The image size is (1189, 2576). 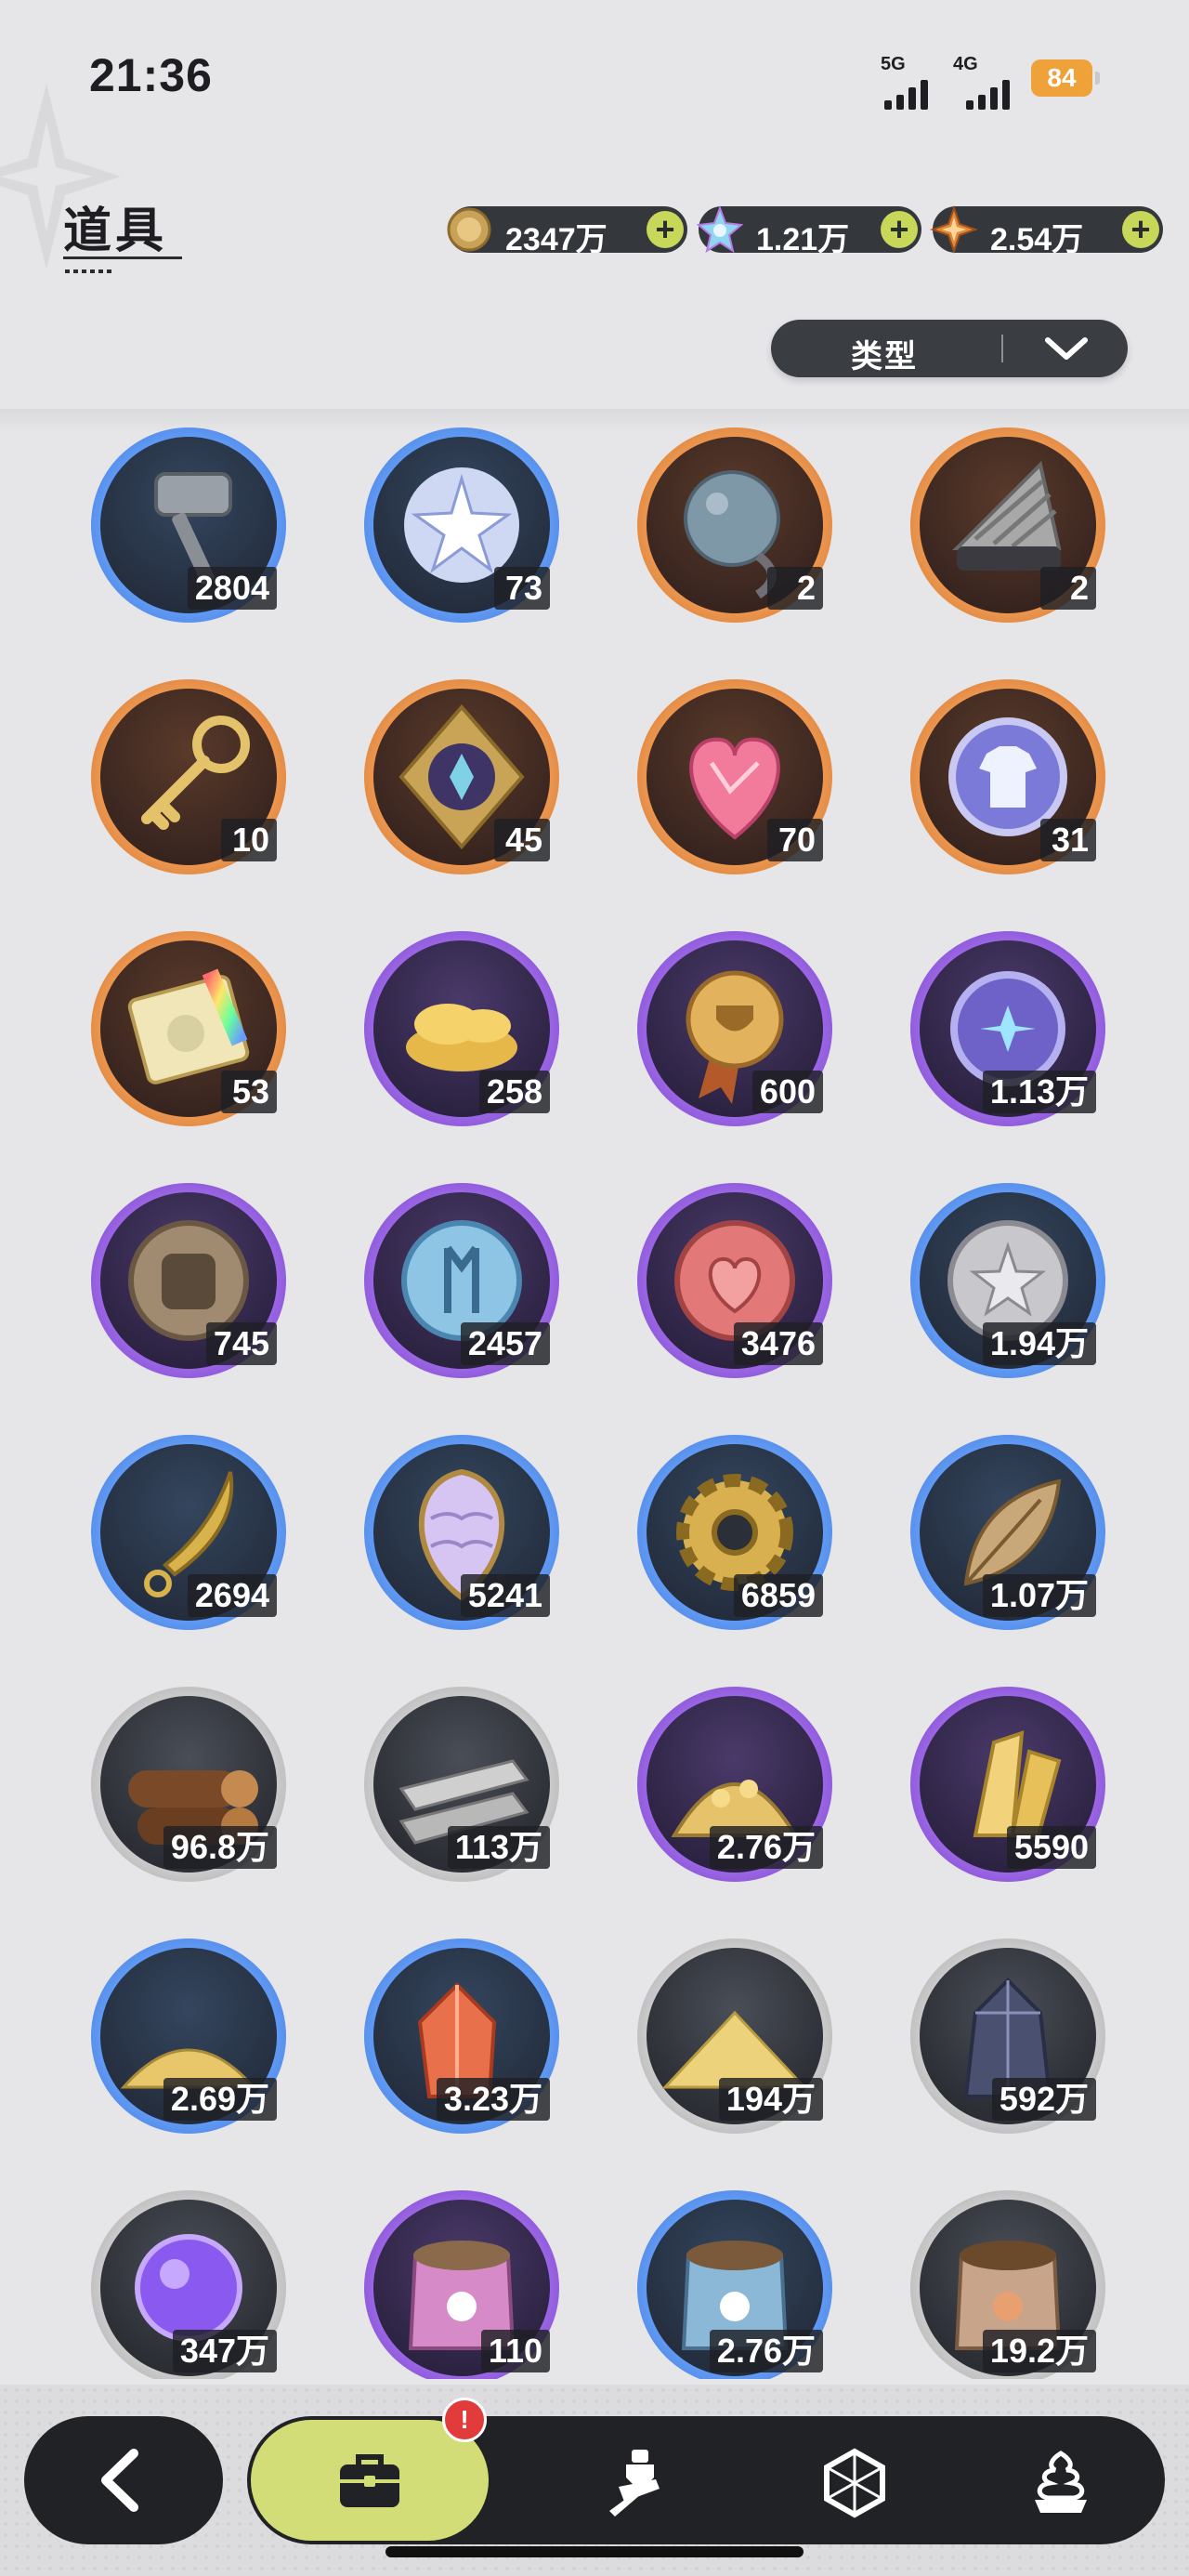 I want to click on item-count: 1.94万, so click(x=1039, y=1343).